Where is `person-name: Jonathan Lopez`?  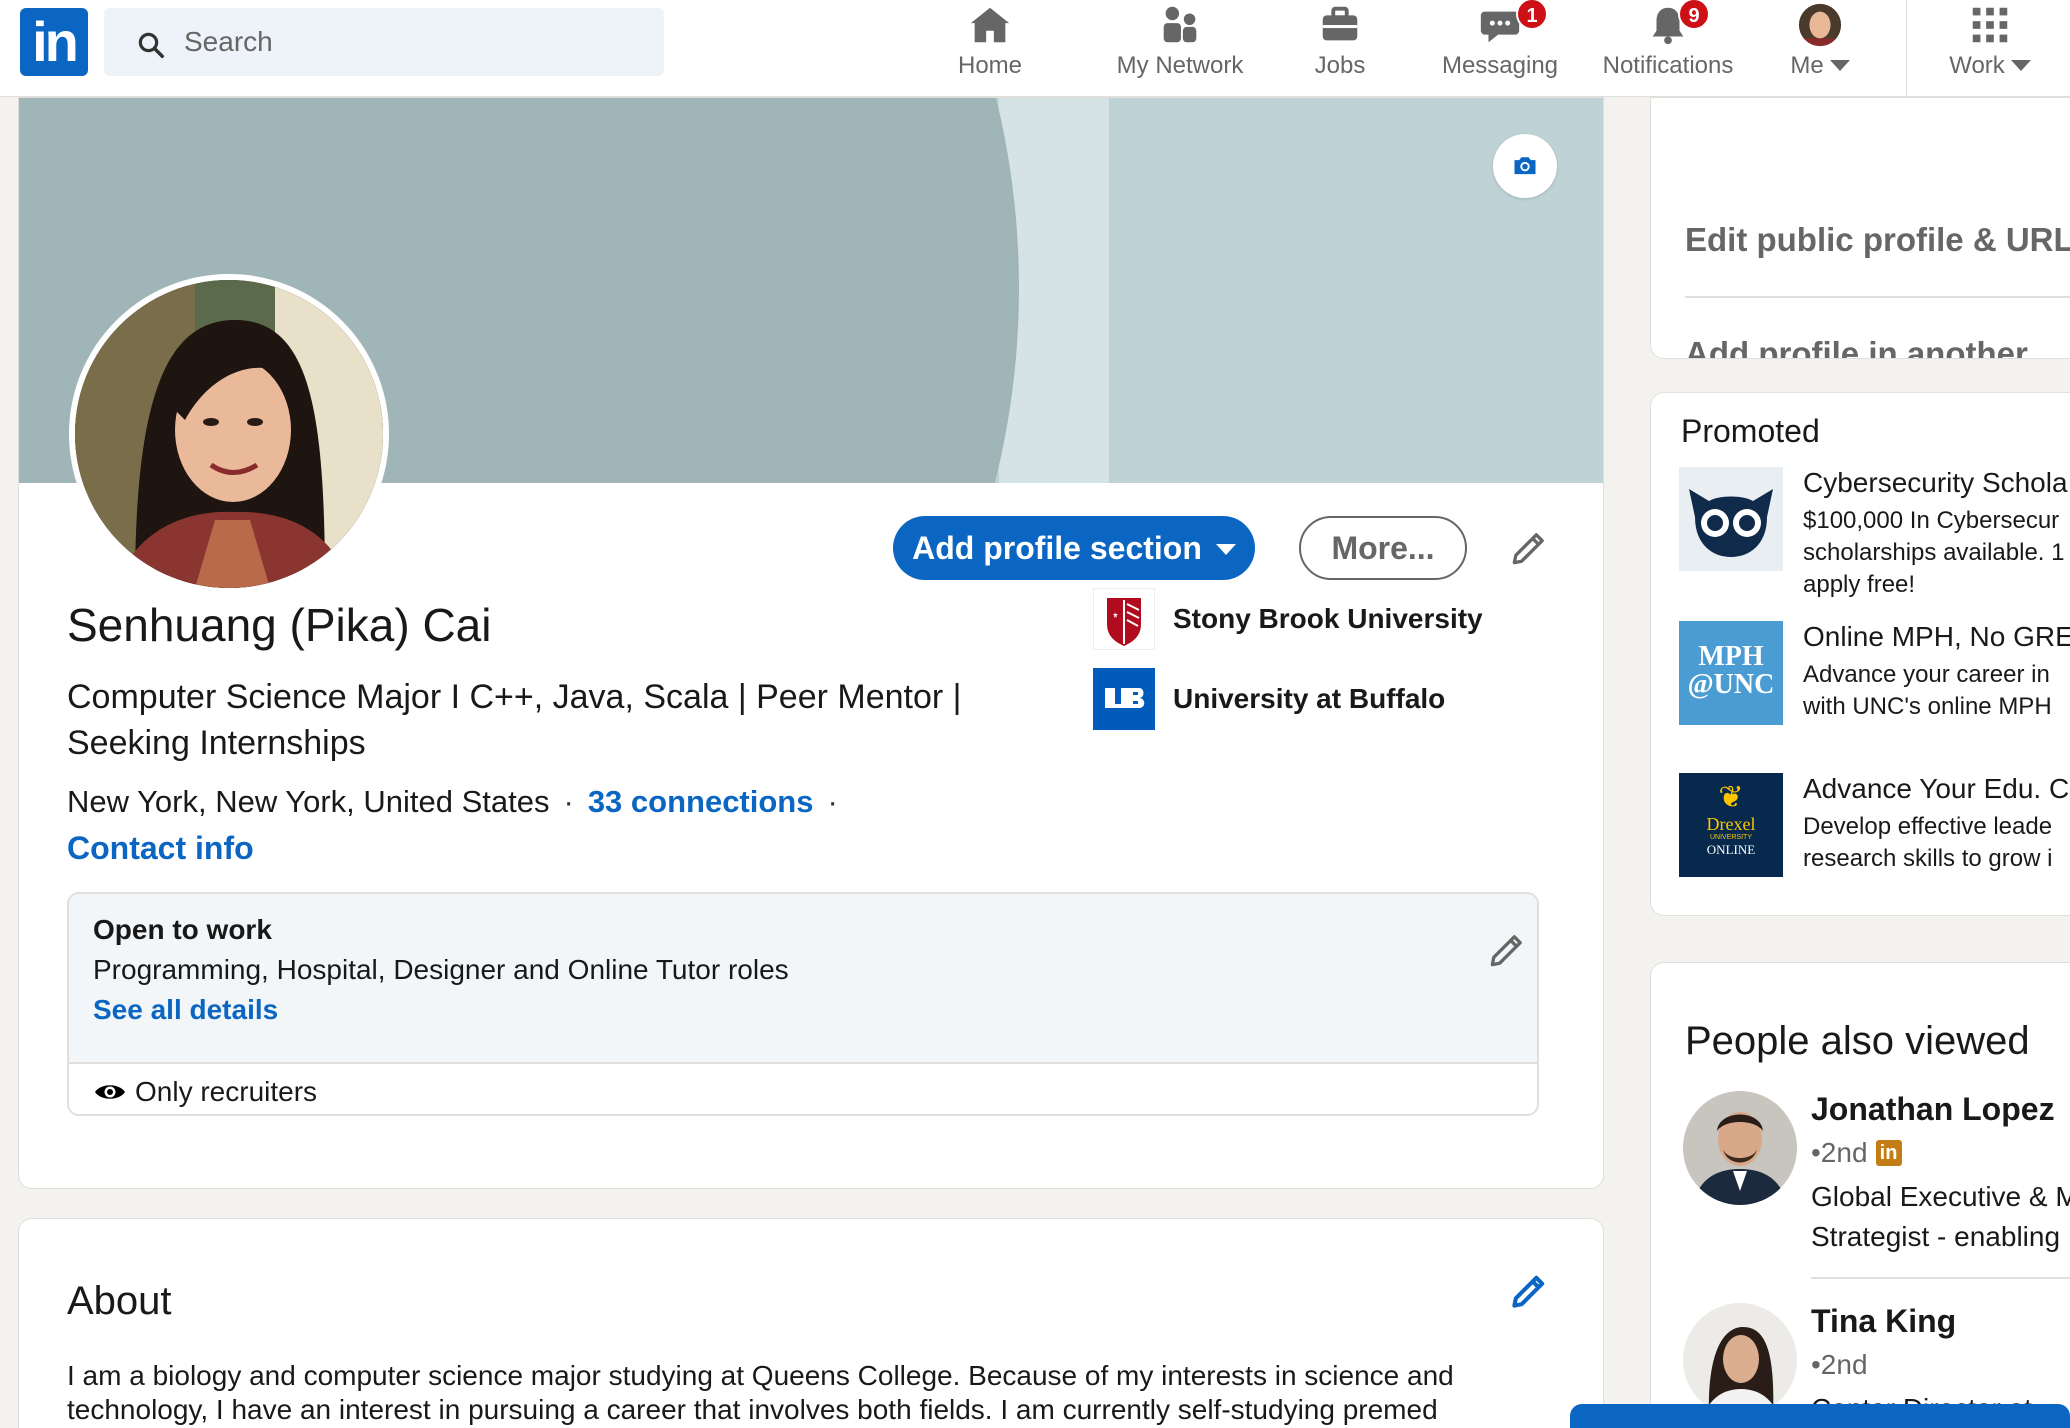 person-name: Jonathan Lopez is located at coordinates (1933, 1109).